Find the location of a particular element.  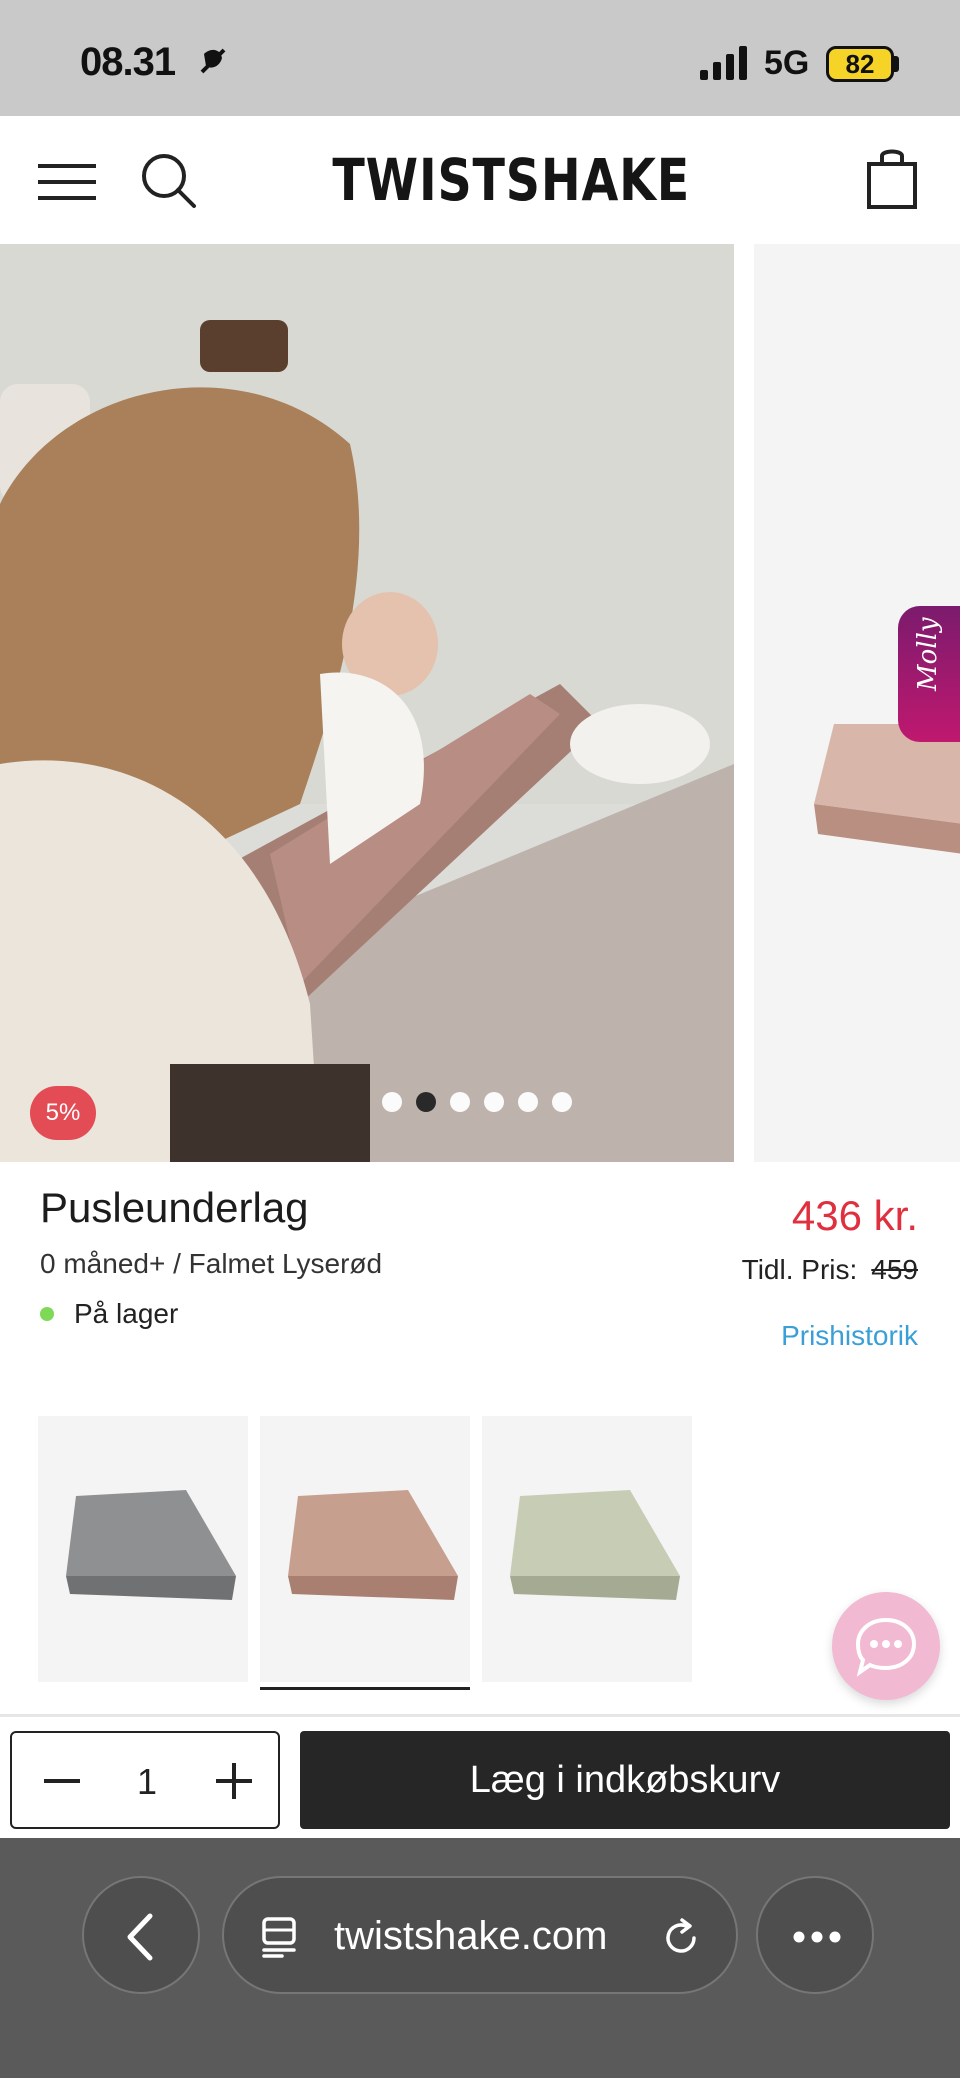

battery-tip is located at coordinates (896, 64).